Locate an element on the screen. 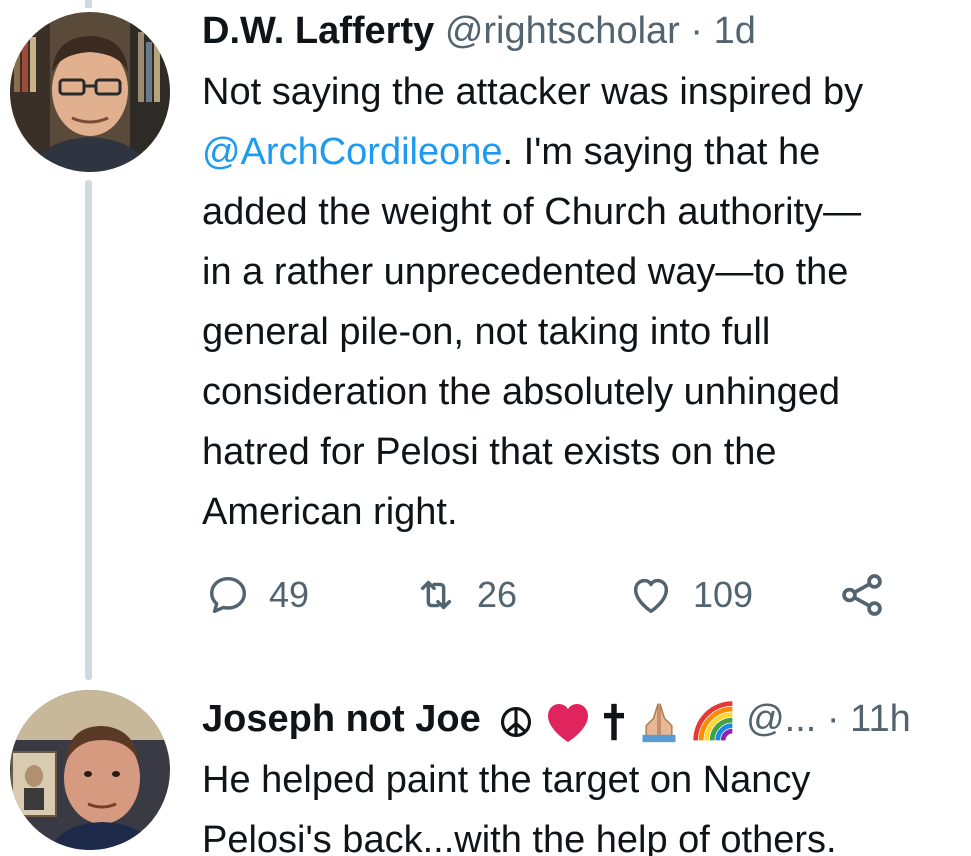 This screenshot has width=971, height=856. tweet-line: Not saying the attacker was inspired by is located at coordinates (533, 92).